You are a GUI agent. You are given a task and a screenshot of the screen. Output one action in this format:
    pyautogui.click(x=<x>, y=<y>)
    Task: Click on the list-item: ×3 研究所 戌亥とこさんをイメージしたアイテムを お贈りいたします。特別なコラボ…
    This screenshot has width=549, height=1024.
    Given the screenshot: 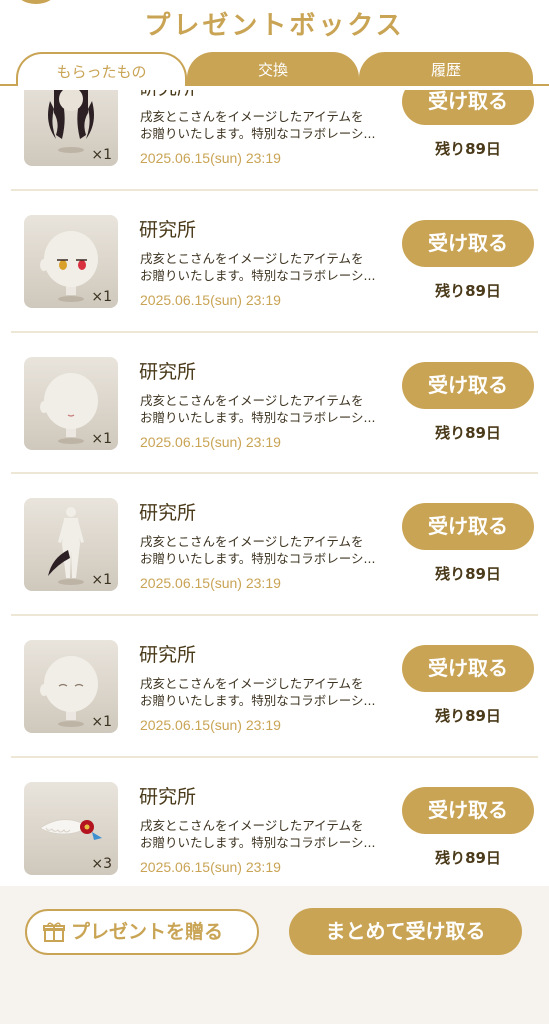 What is the action you would take?
    pyautogui.click(x=274, y=829)
    